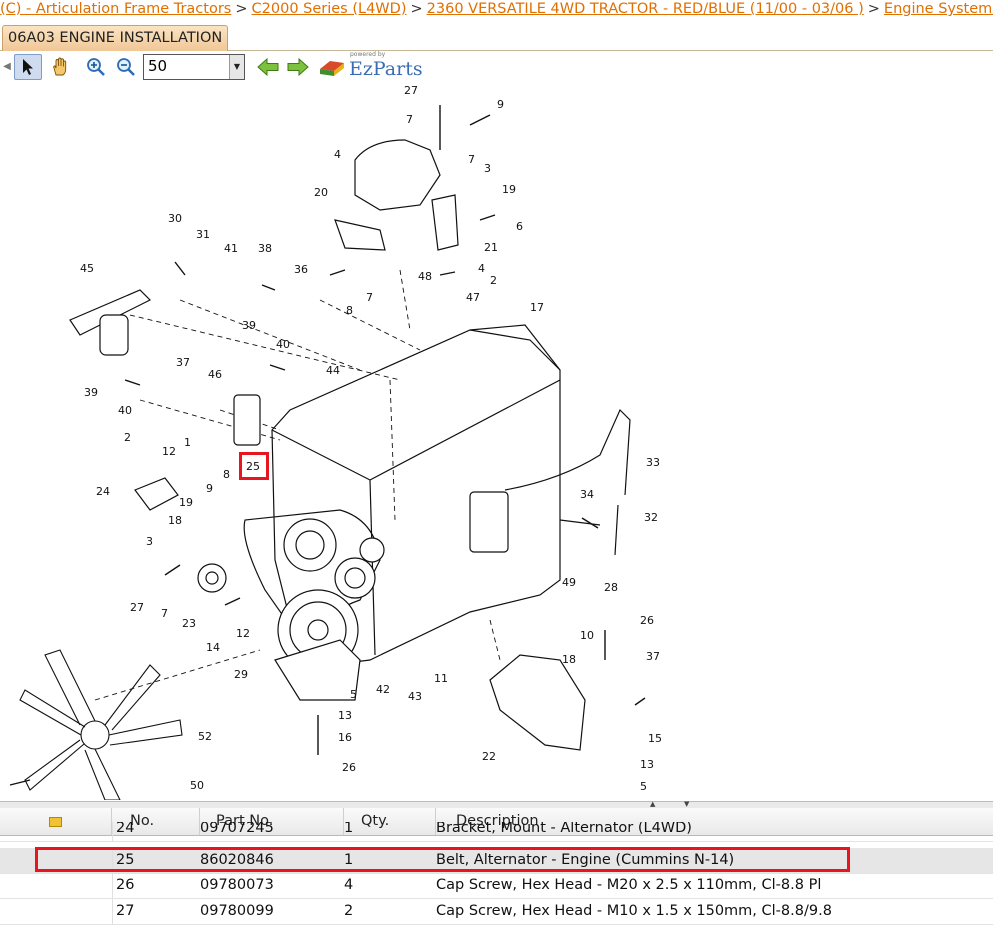 The image size is (993, 928). I want to click on svg-text: 41, so click(231, 248).